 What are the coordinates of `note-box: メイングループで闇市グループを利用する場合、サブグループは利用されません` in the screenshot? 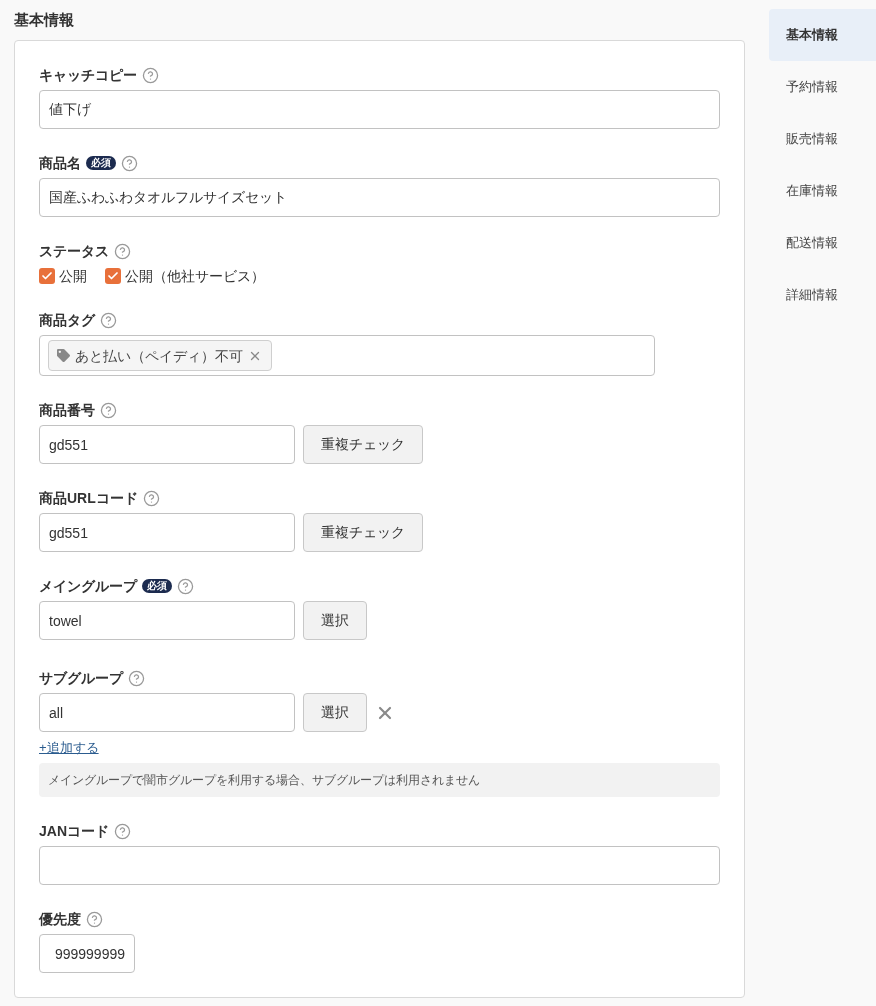 It's located at (379, 780).